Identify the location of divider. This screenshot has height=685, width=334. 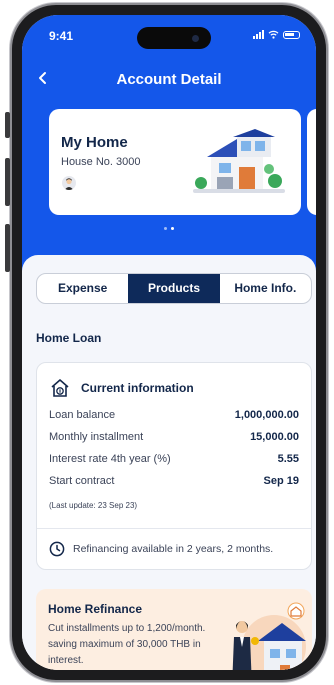
(174, 528).